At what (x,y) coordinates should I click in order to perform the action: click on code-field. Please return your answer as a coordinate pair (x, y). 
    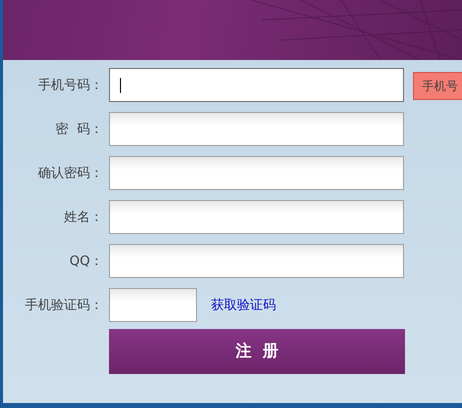
    Looking at the image, I should click on (153, 305).